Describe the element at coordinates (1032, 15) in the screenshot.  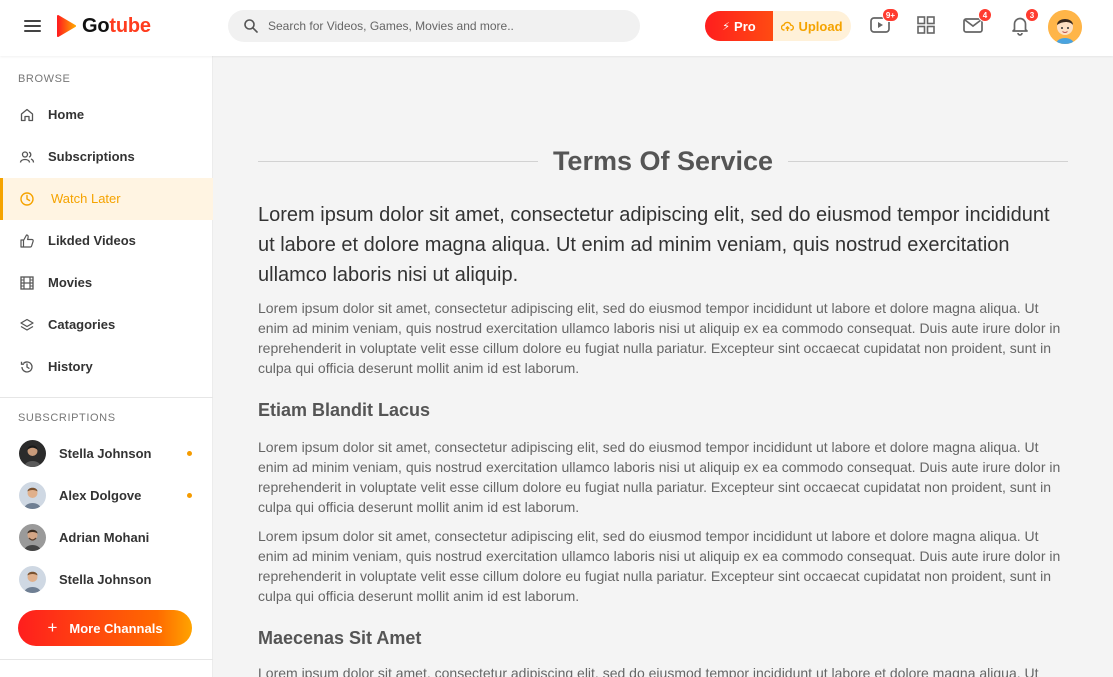
I see `notification-badge: 3` at that location.